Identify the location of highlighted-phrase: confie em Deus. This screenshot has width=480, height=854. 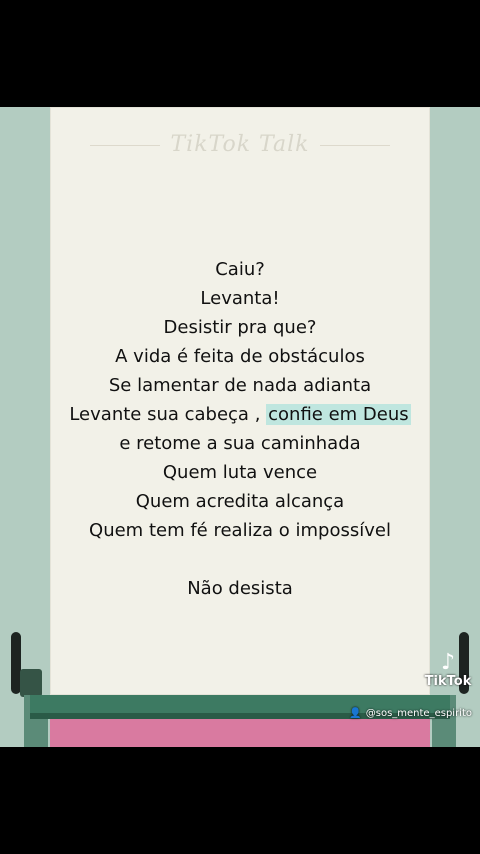
(338, 414).